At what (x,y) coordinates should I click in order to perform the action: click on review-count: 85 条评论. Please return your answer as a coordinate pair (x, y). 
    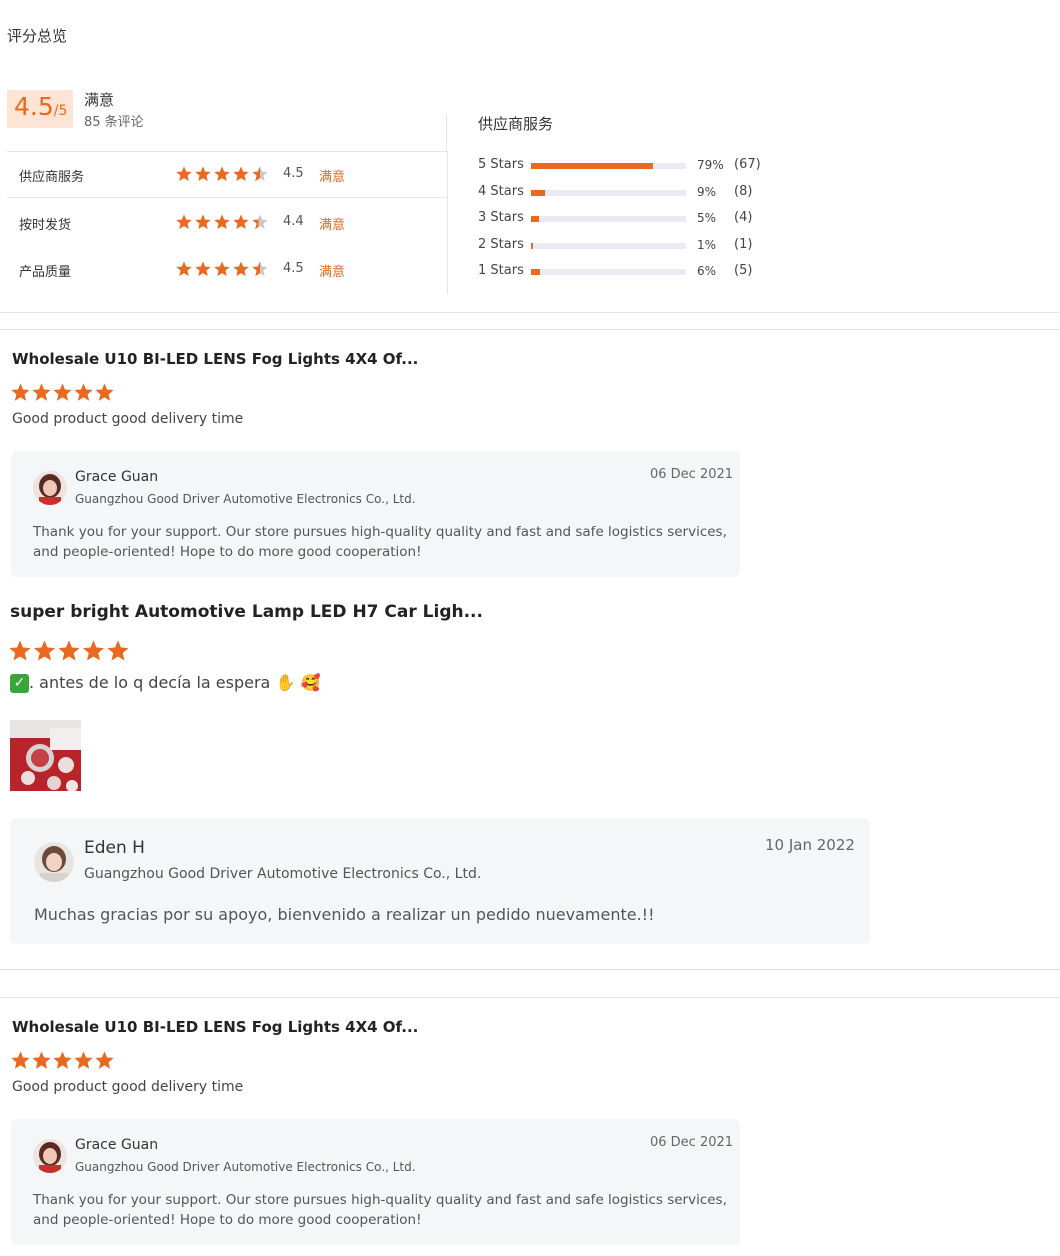
    Looking at the image, I should click on (114, 122).